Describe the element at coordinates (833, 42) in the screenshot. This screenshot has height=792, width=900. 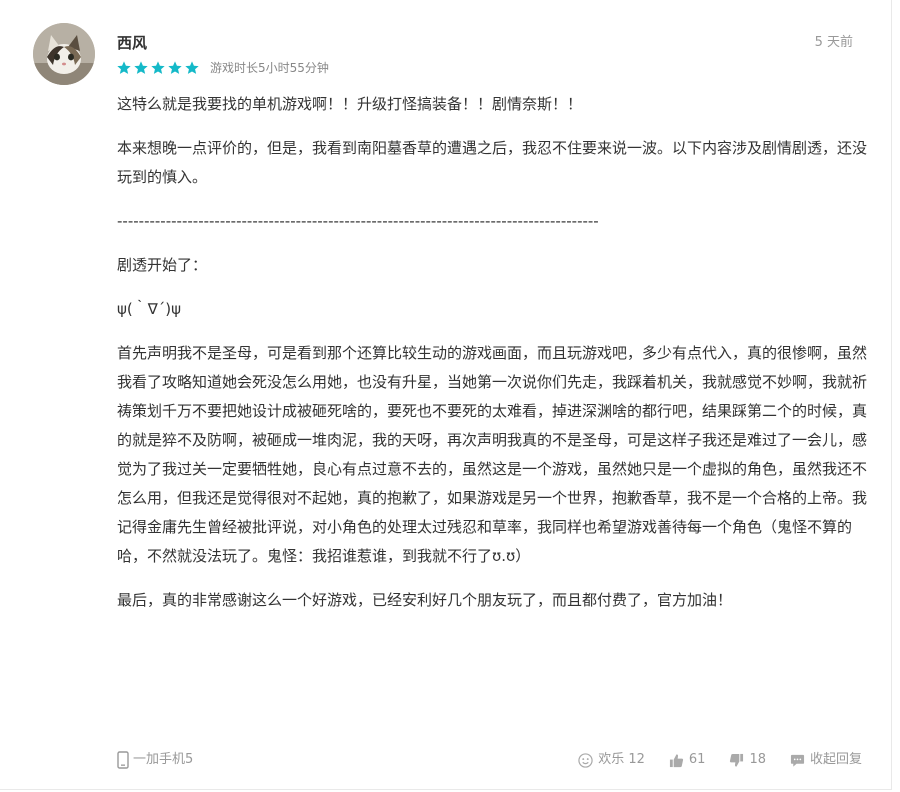
I see `timestamp: 5 天前` at that location.